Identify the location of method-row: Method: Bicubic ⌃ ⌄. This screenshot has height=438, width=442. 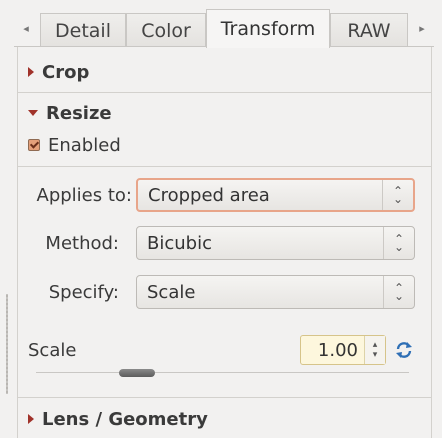
(224, 243).